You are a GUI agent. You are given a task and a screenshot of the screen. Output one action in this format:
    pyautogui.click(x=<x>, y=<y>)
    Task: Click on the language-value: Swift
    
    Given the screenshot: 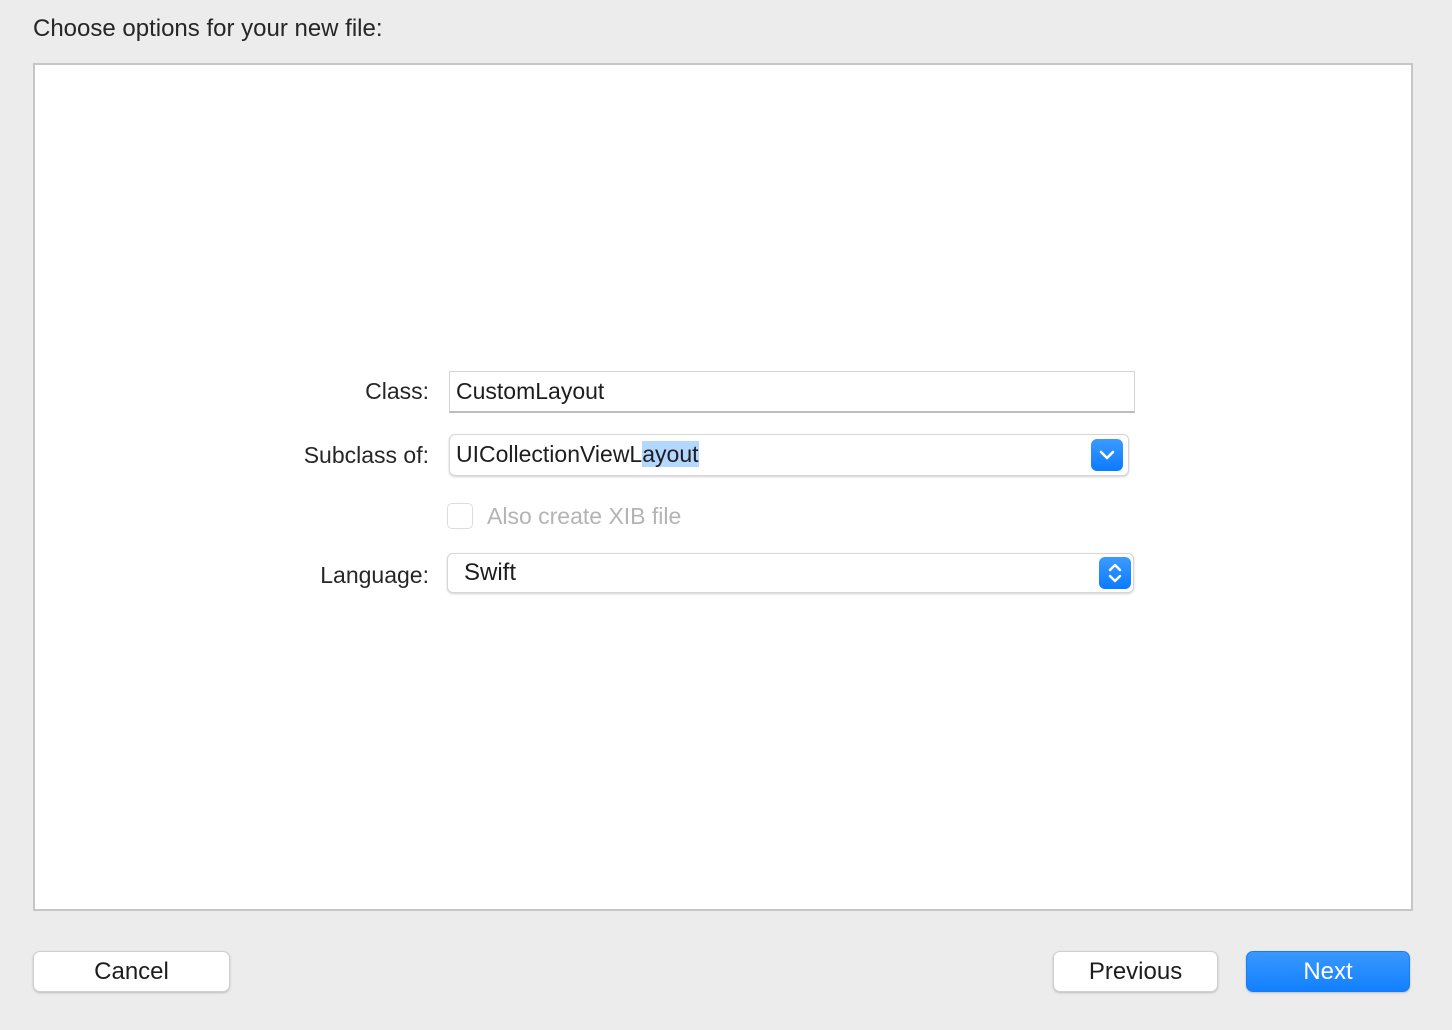 What is the action you would take?
    pyautogui.click(x=490, y=572)
    